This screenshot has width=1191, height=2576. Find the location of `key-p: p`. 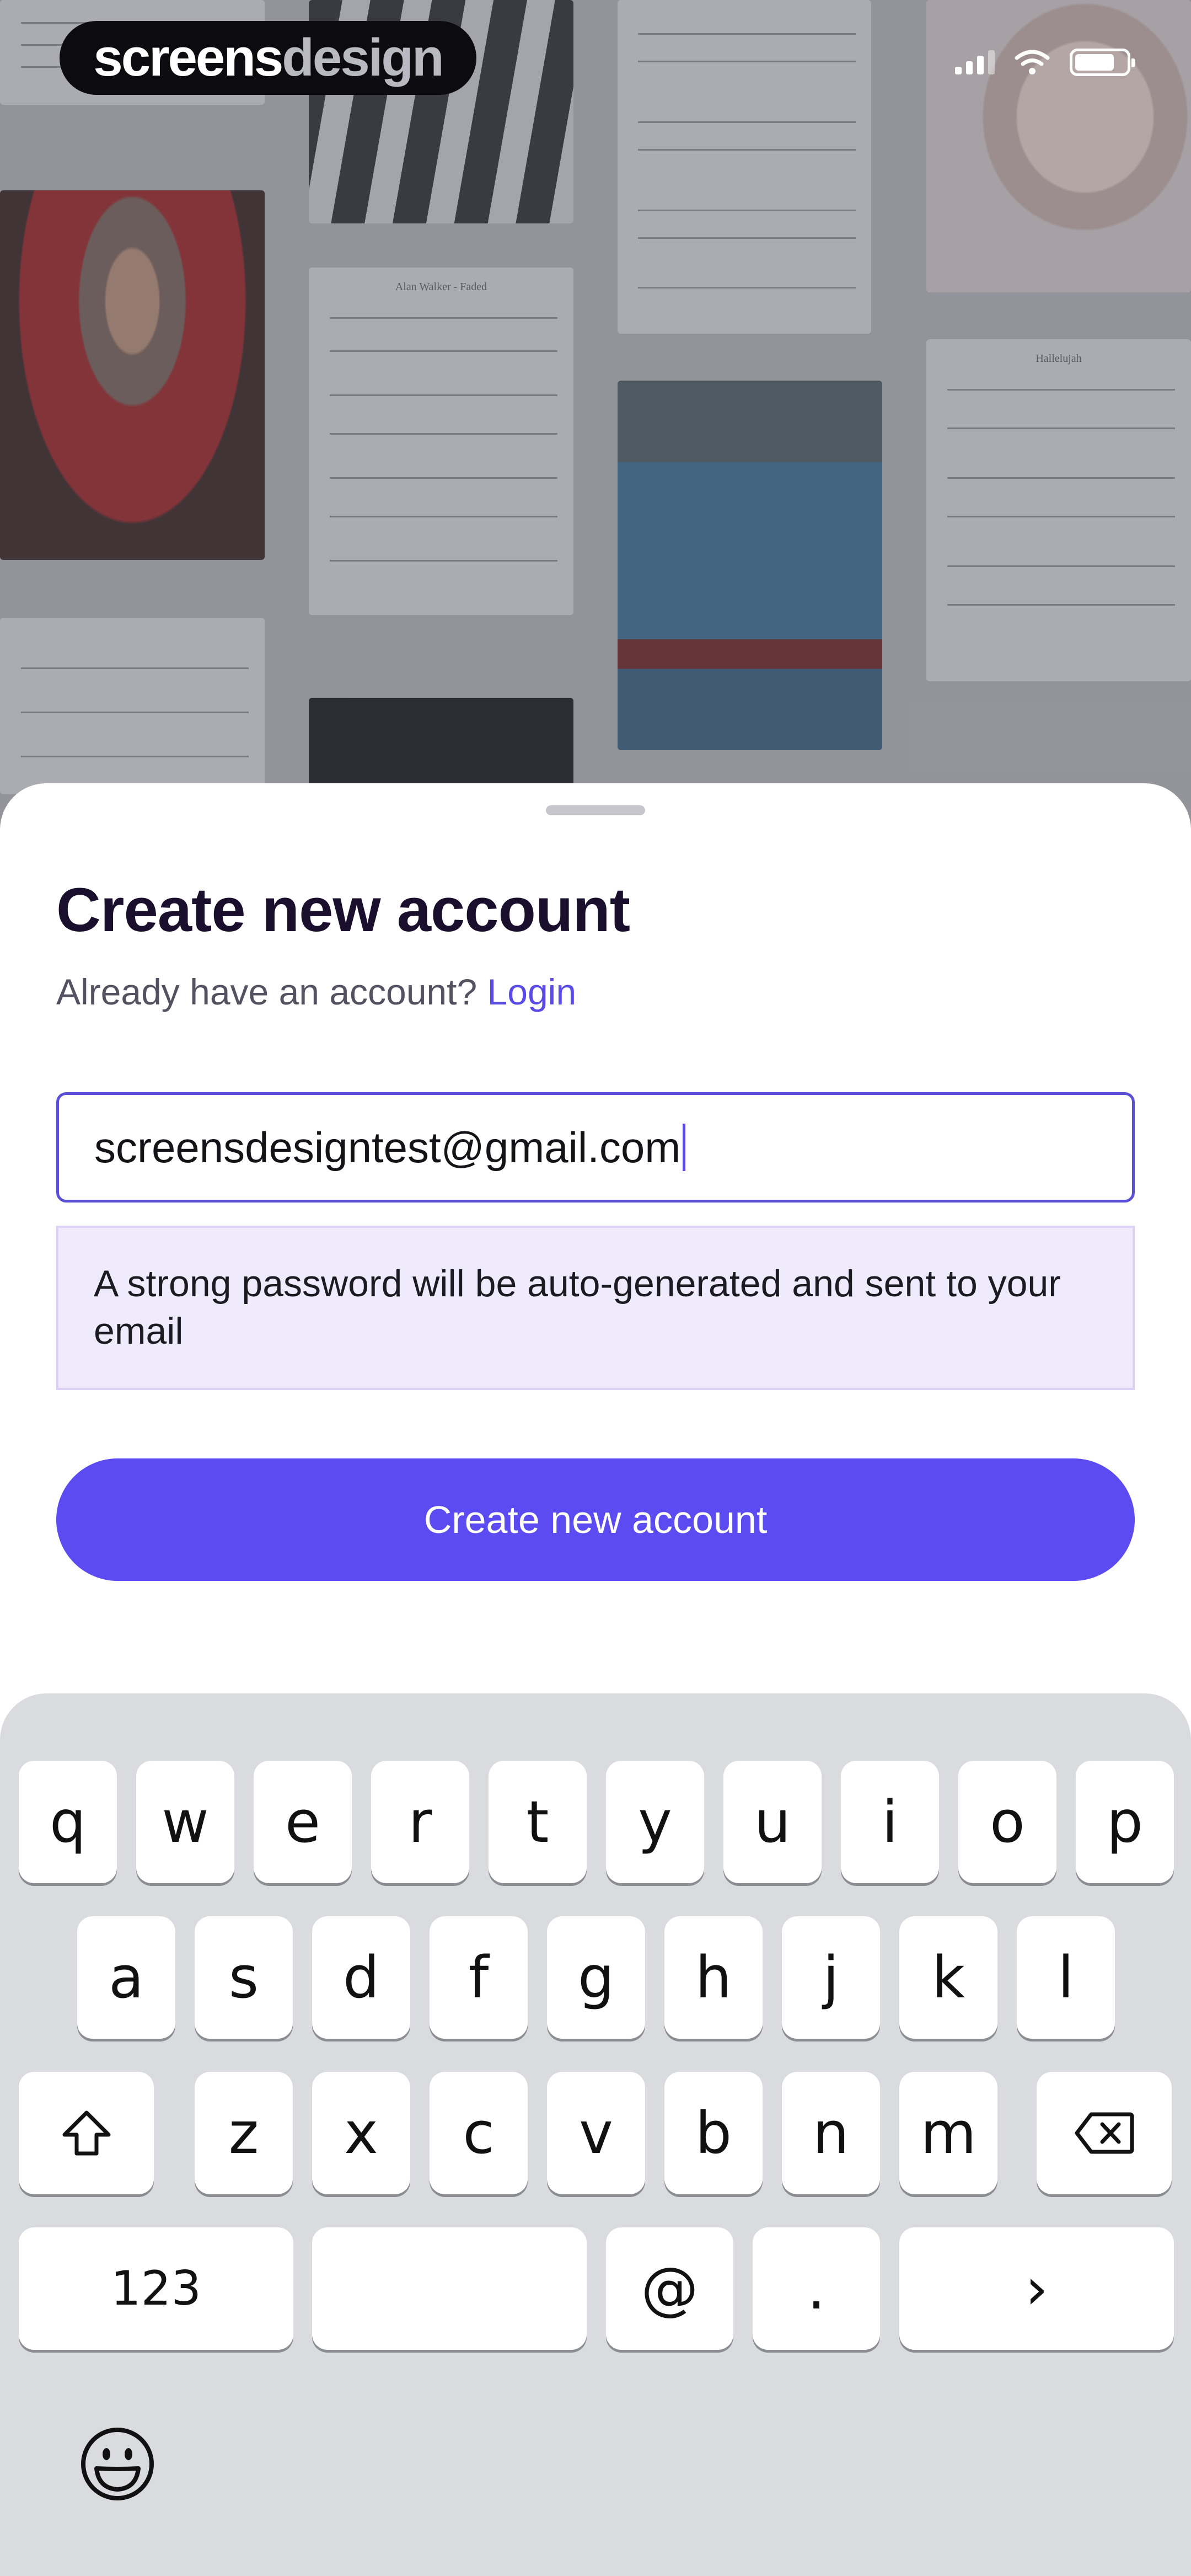

key-p: p is located at coordinates (1125, 1822).